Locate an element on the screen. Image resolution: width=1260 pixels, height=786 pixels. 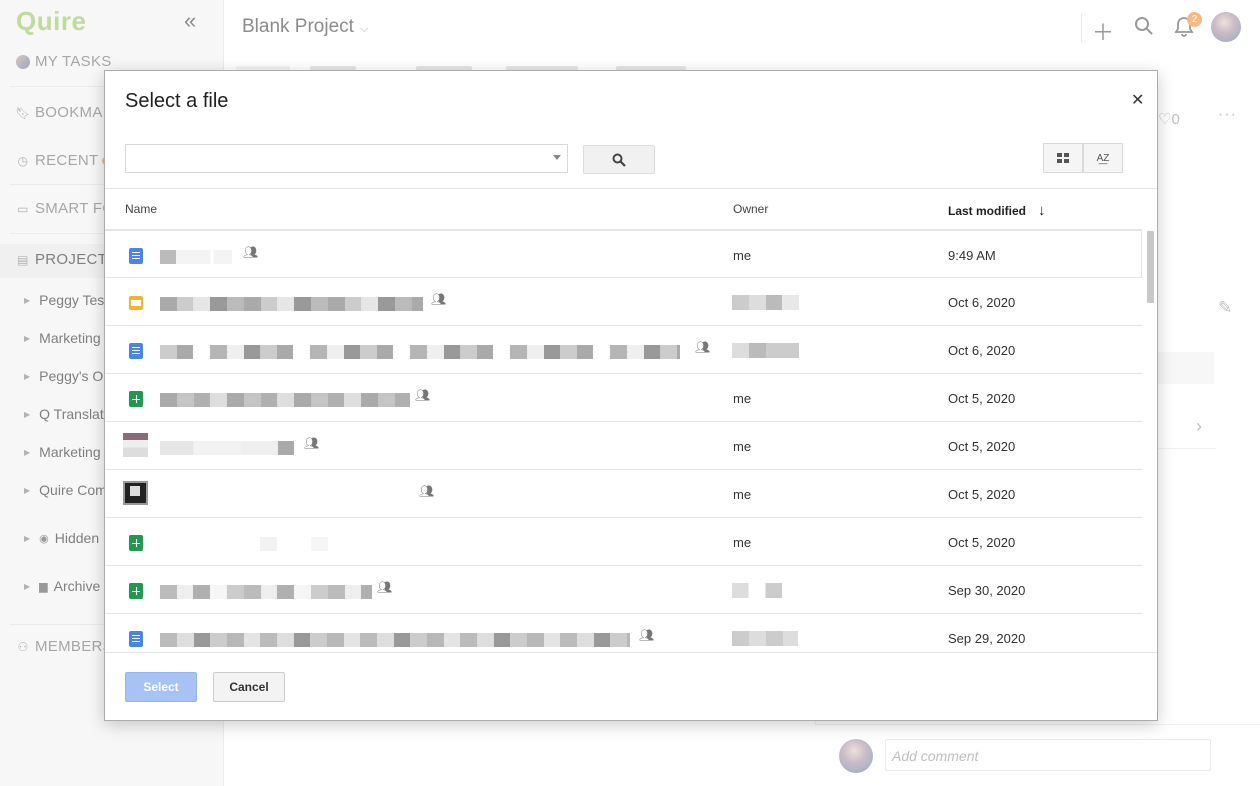
grid-view-button is located at coordinates (1063, 158).